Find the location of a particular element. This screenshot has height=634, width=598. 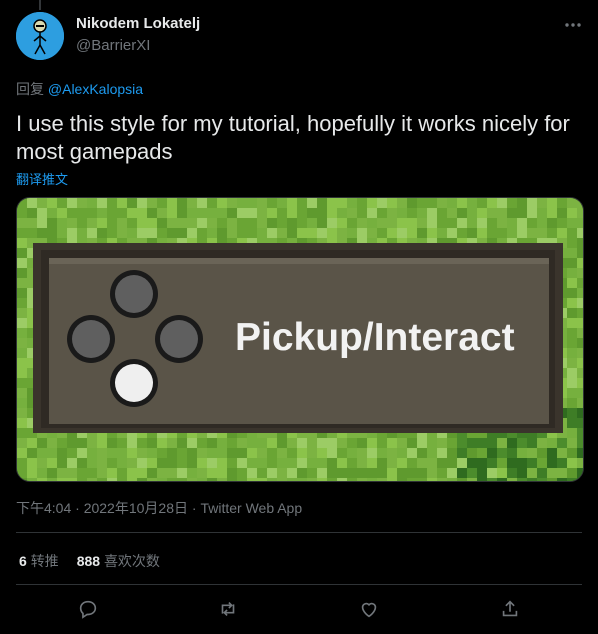

avatar is located at coordinates (40, 36).